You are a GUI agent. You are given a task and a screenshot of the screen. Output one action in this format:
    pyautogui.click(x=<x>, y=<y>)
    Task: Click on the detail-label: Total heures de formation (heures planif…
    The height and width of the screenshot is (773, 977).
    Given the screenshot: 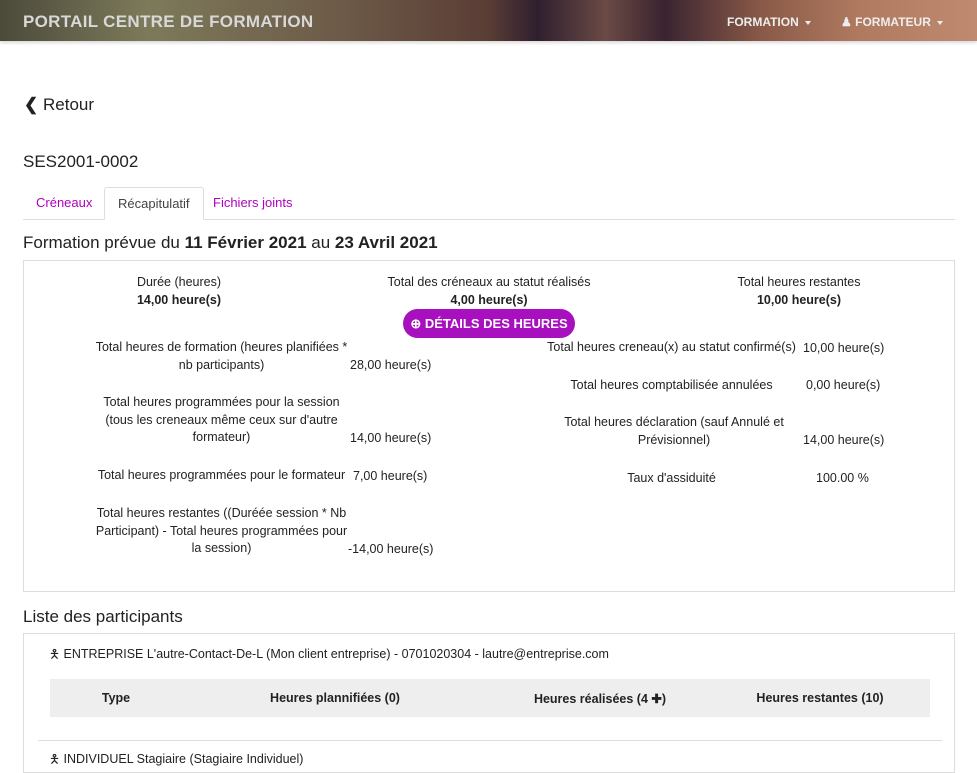 What is the action you would take?
    pyautogui.click(x=221, y=356)
    